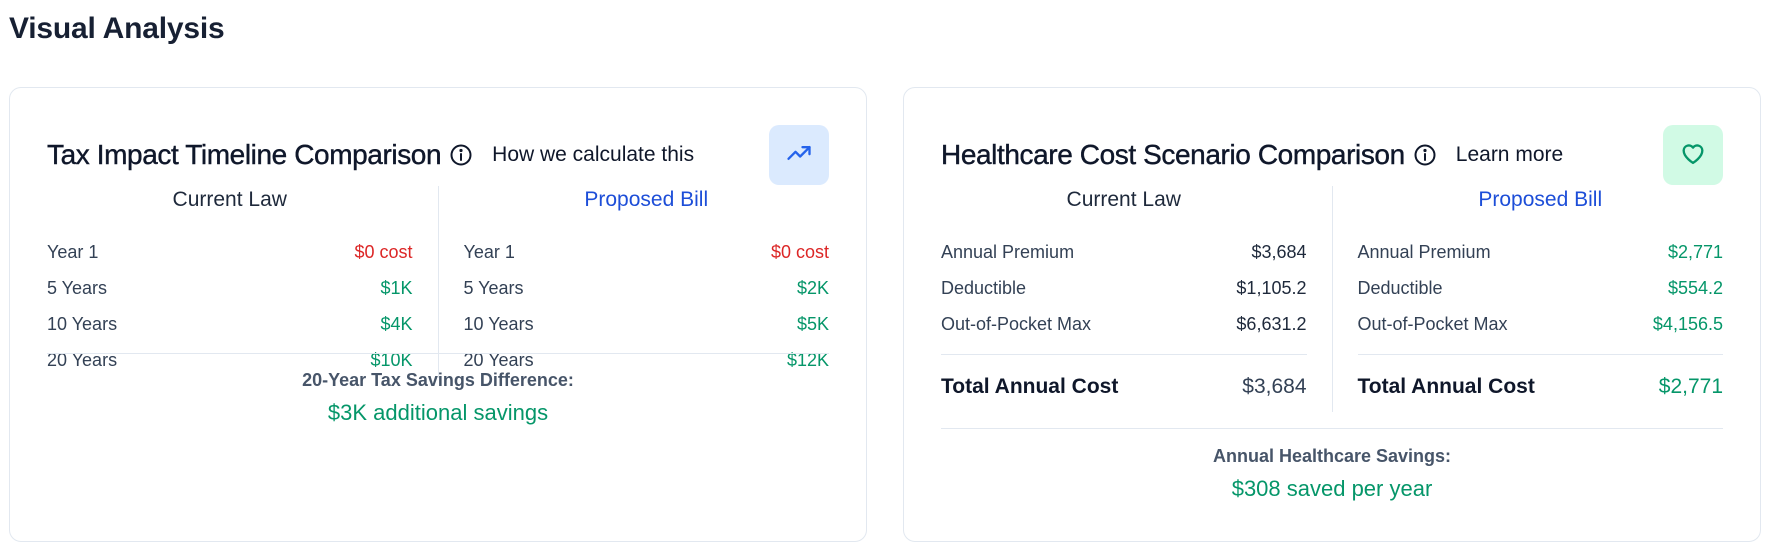 The height and width of the screenshot is (553, 1776). What do you see at coordinates (1279, 251) in the screenshot?
I see `row-value: $3,684` at bounding box center [1279, 251].